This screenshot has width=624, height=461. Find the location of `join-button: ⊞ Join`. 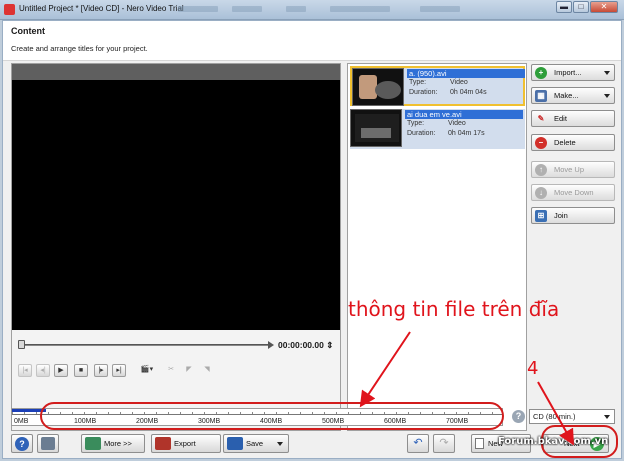

join-button: ⊞ Join is located at coordinates (573, 215).